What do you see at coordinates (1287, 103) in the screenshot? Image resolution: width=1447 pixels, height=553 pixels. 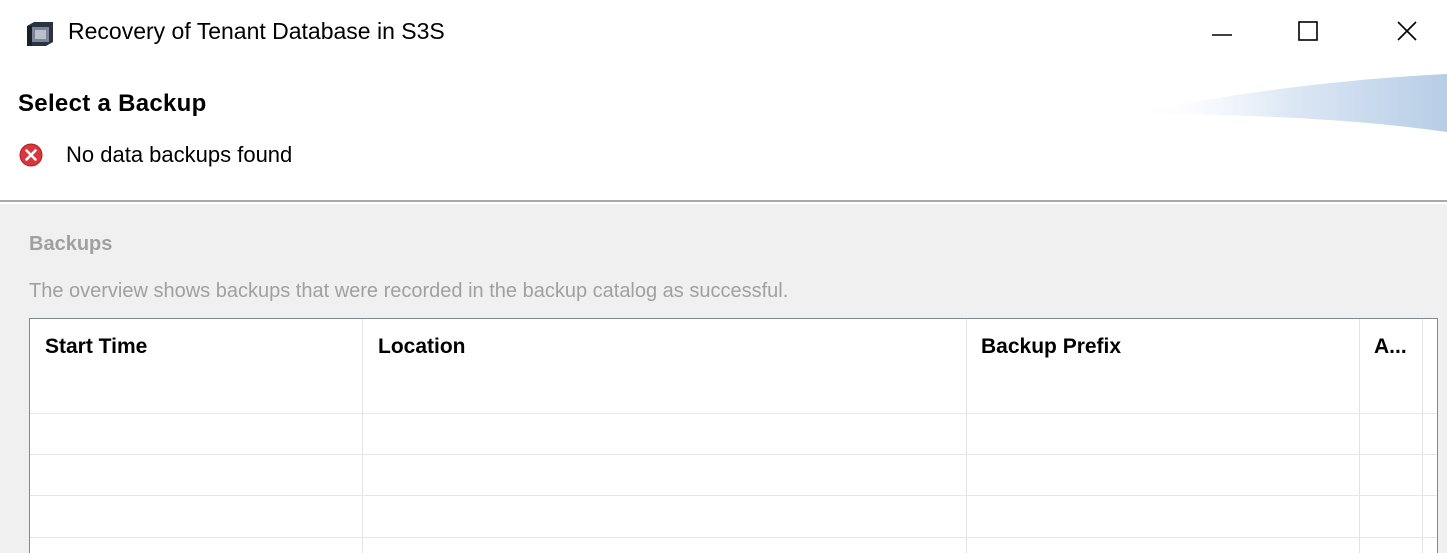 I see `banner-decoration` at bounding box center [1287, 103].